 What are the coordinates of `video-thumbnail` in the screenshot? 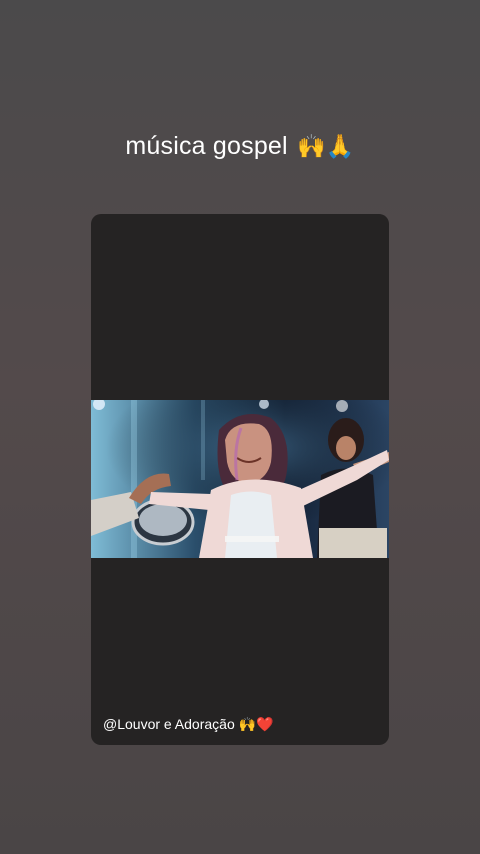 It's located at (240, 479).